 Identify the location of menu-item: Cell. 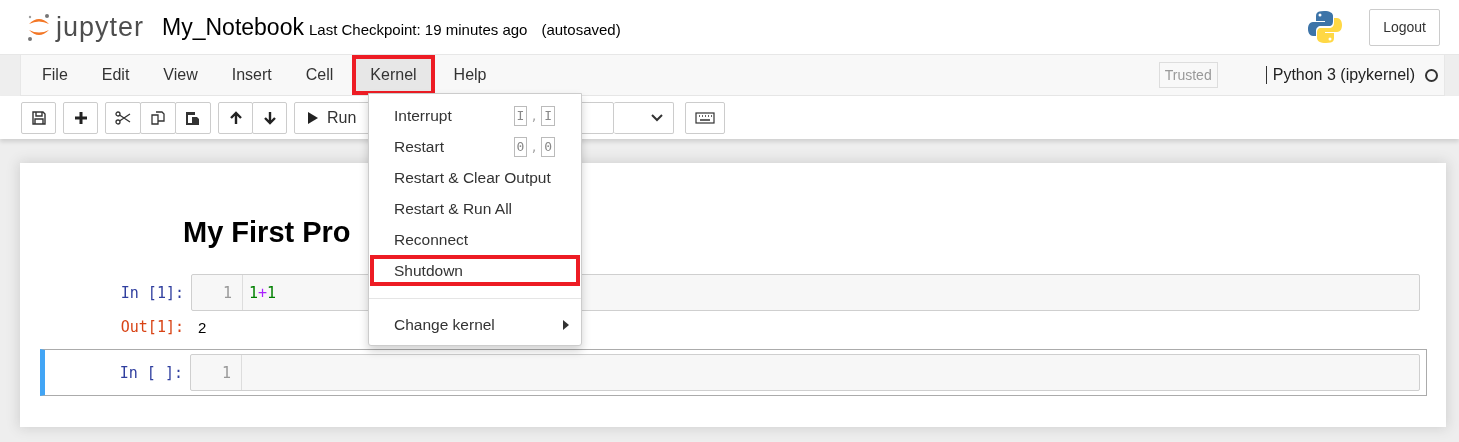
(319, 75).